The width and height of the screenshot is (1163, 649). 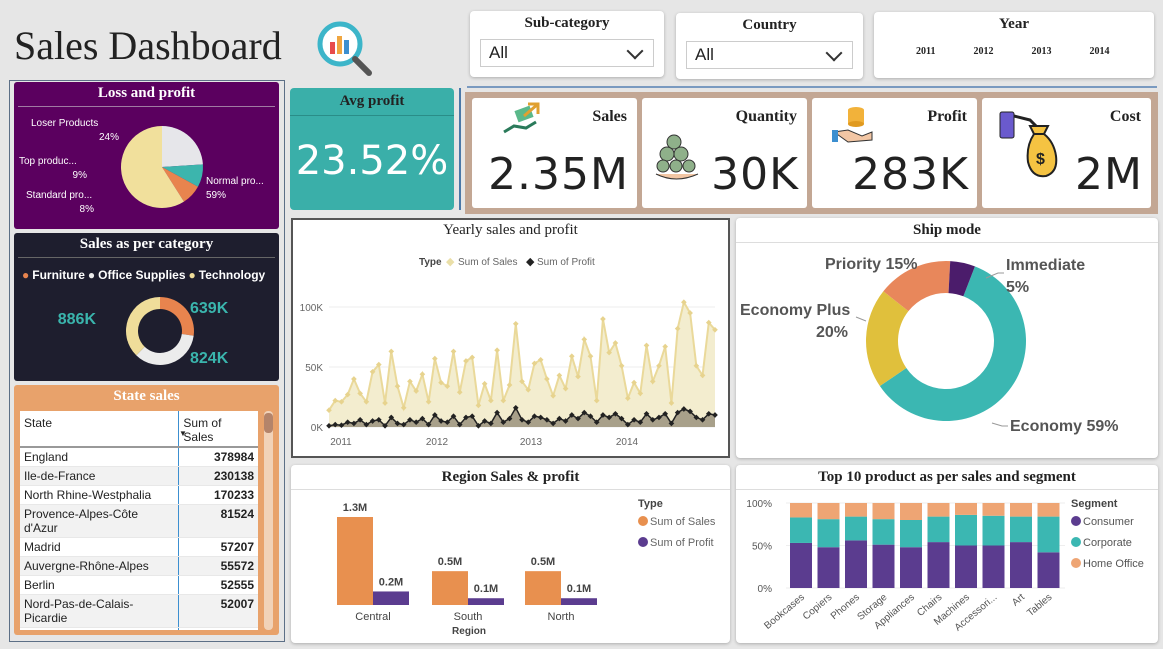 What do you see at coordinates (437, 442) in the screenshot?
I see `x-tick-label: 2012` at bounding box center [437, 442].